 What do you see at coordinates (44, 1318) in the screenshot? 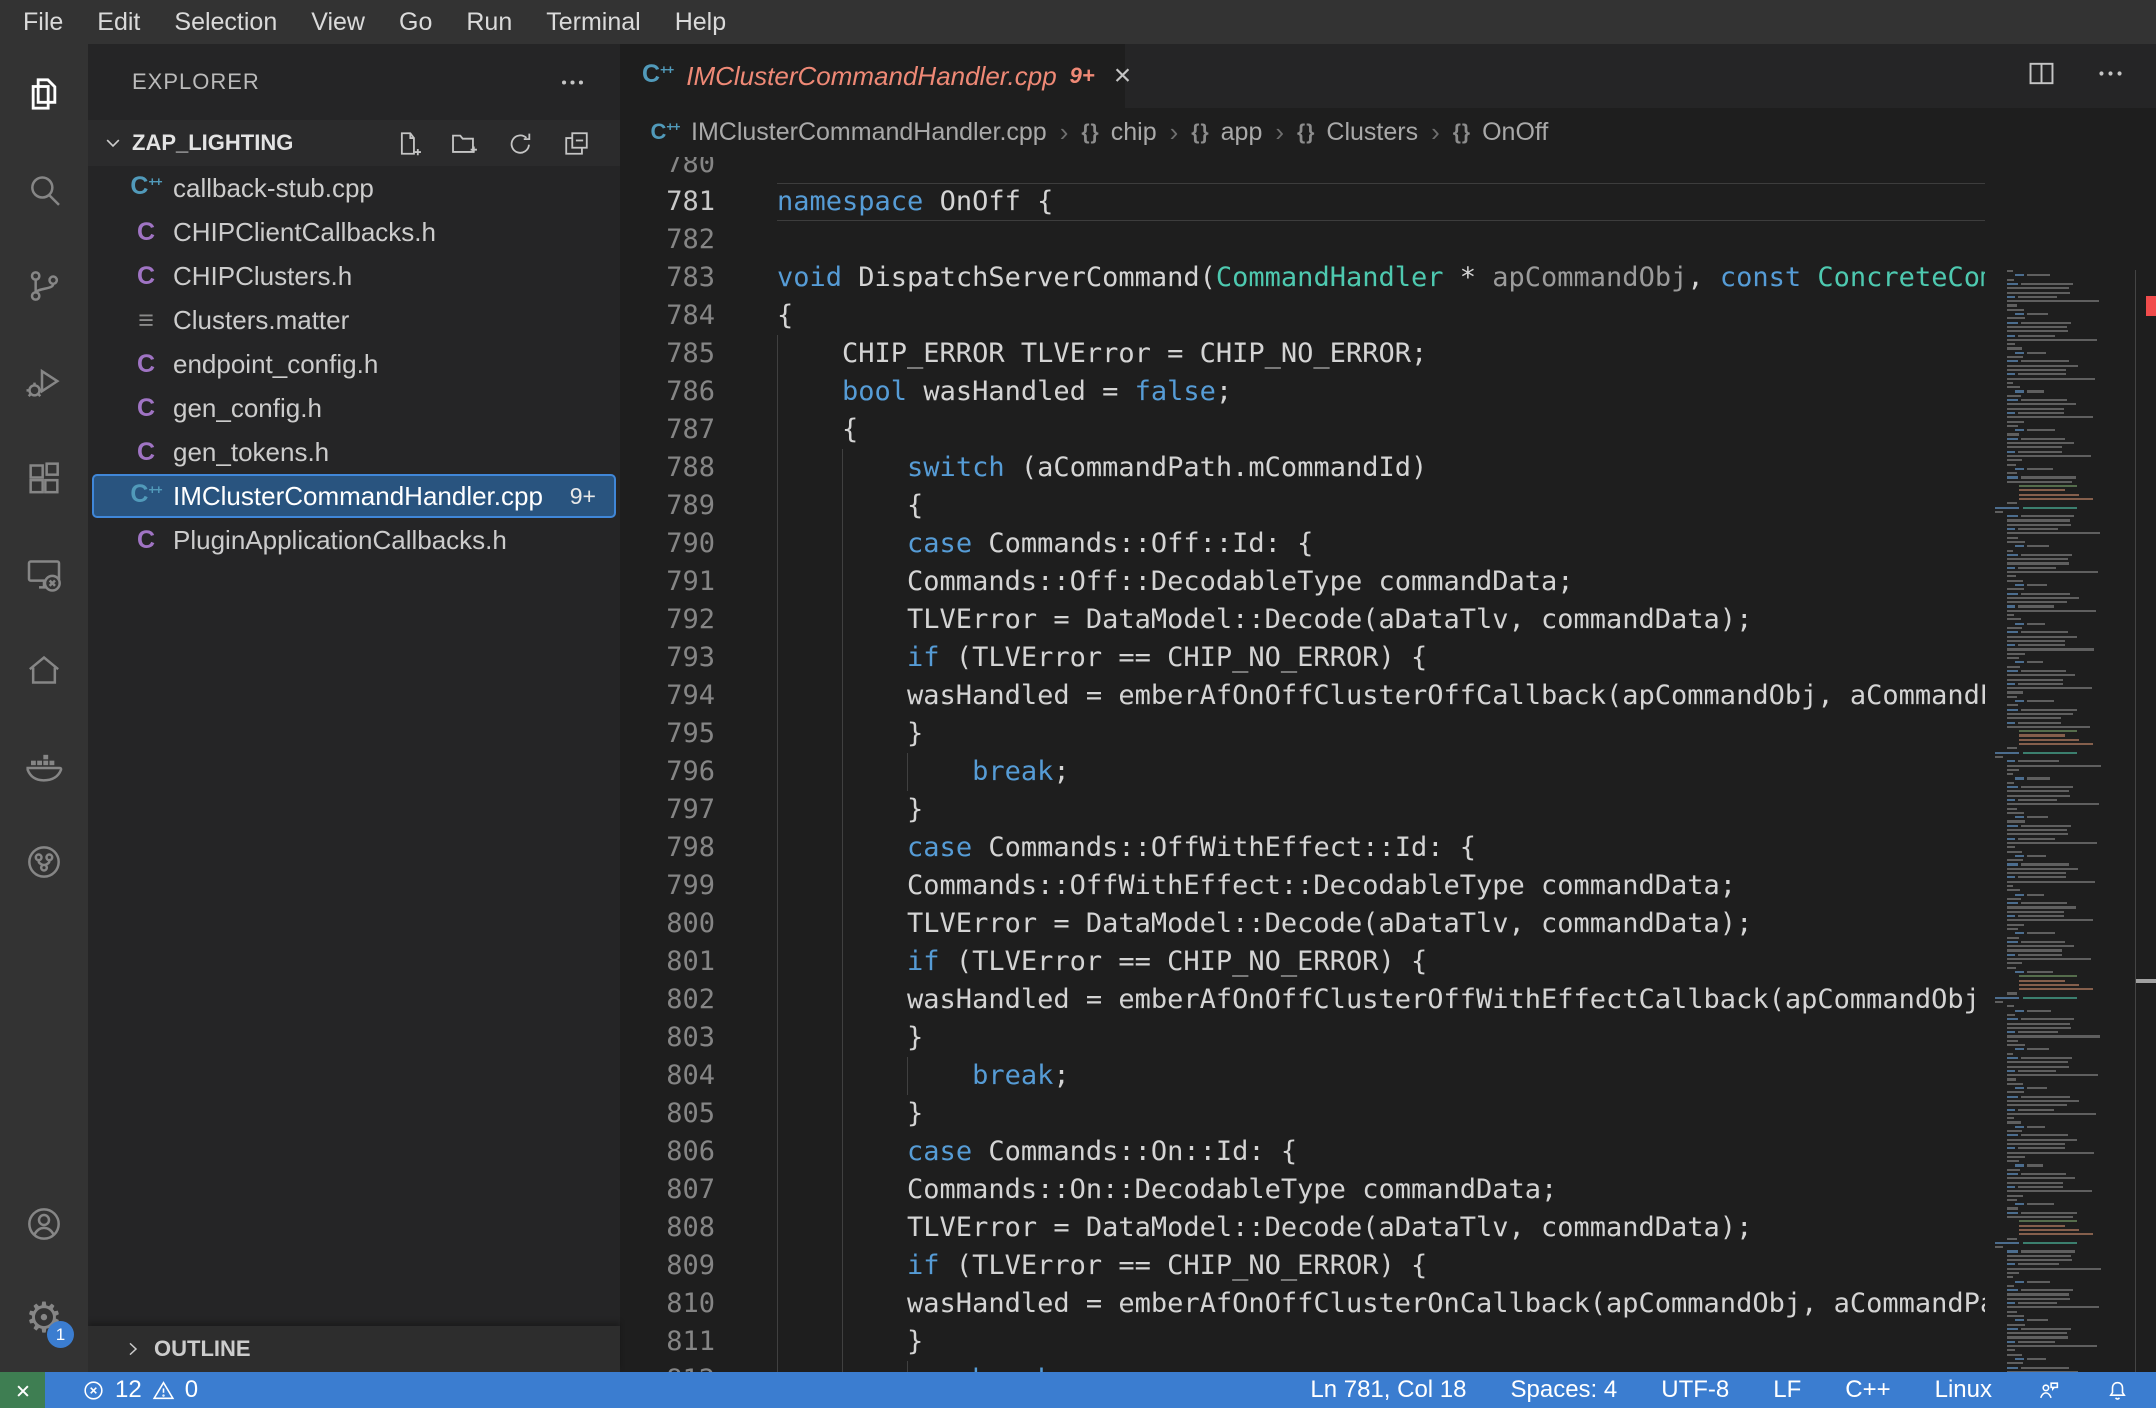
I see `activity-item-settings: ⚙ 1` at bounding box center [44, 1318].